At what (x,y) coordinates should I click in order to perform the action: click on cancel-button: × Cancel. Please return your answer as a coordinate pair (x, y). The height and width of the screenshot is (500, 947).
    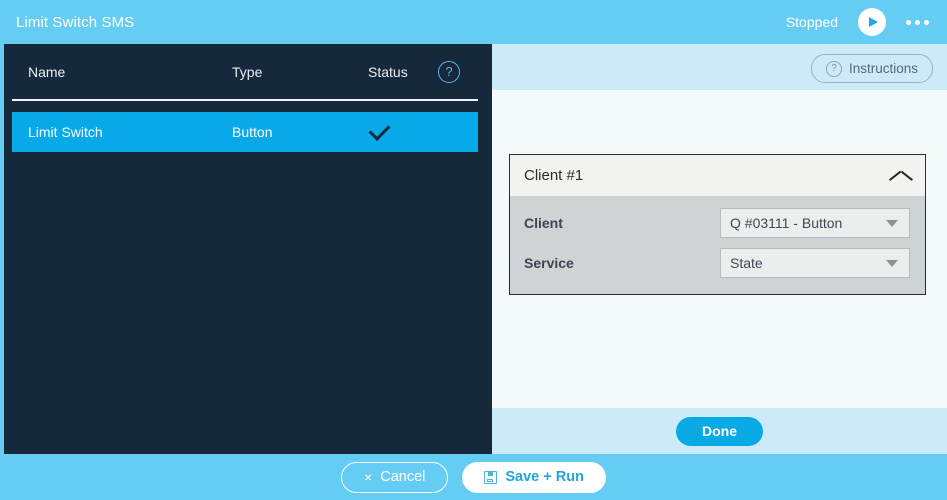
    Looking at the image, I should click on (395, 477).